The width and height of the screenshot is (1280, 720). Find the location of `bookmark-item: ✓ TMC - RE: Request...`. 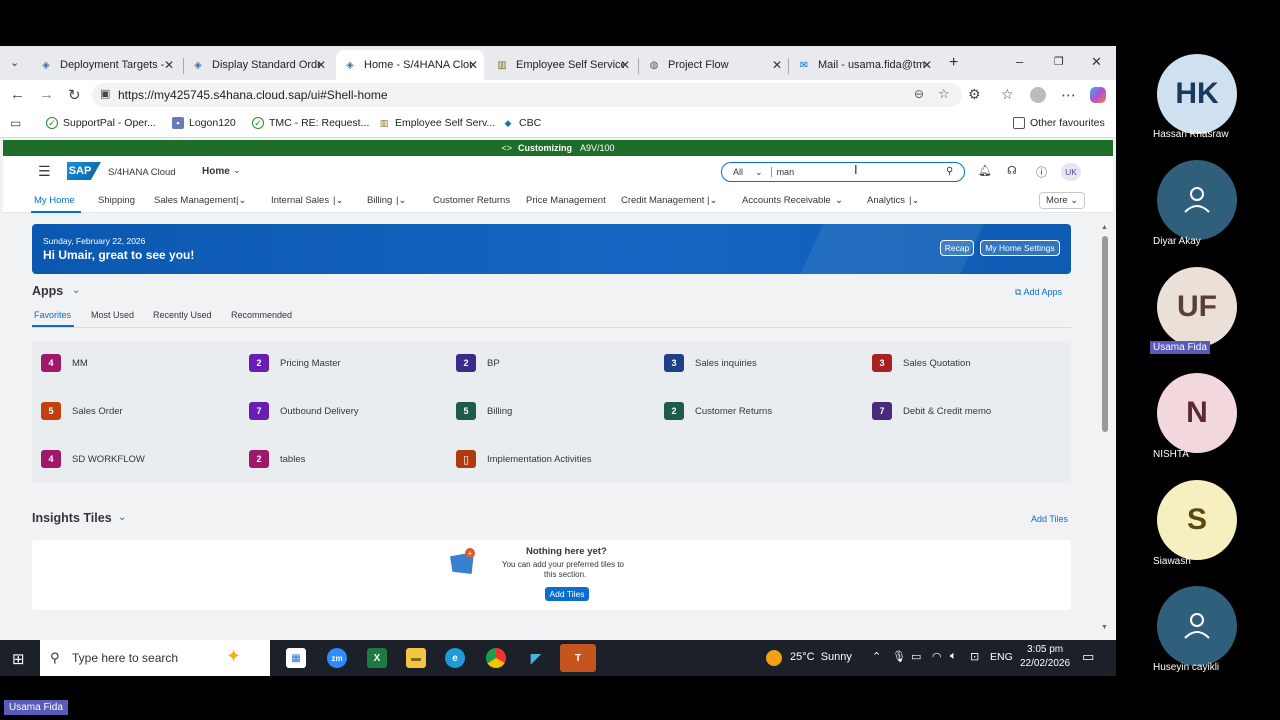

bookmark-item: ✓ TMC - RE: Request... is located at coordinates (310, 123).